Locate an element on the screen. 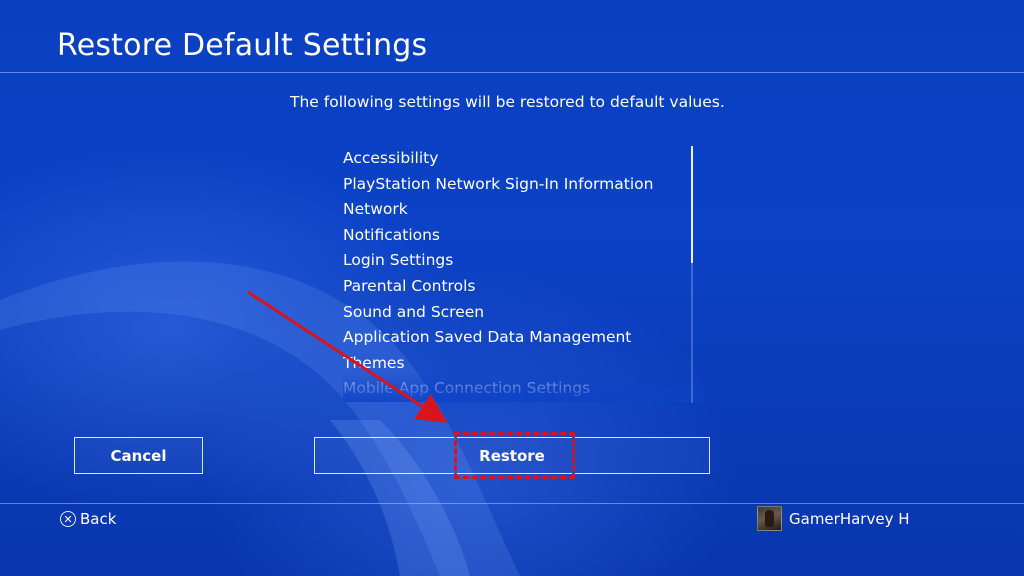 The image size is (1024, 576). list-item: PlayStation Network Sign-In Information is located at coordinates (498, 183).